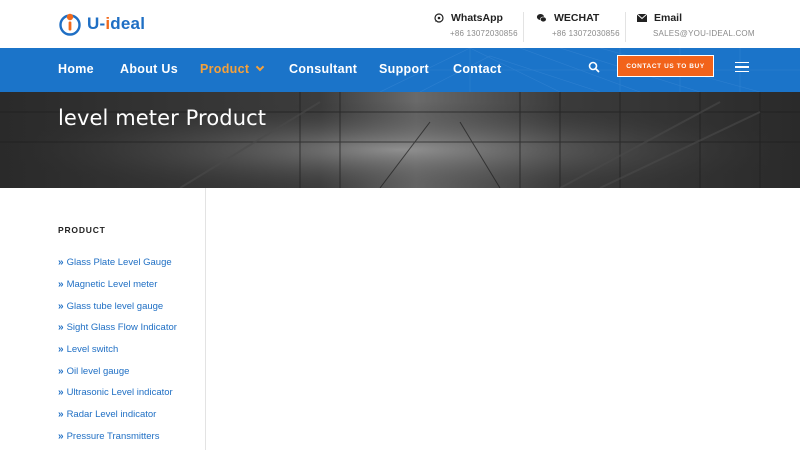  I want to click on logo-suffix: deal, so click(128, 23).